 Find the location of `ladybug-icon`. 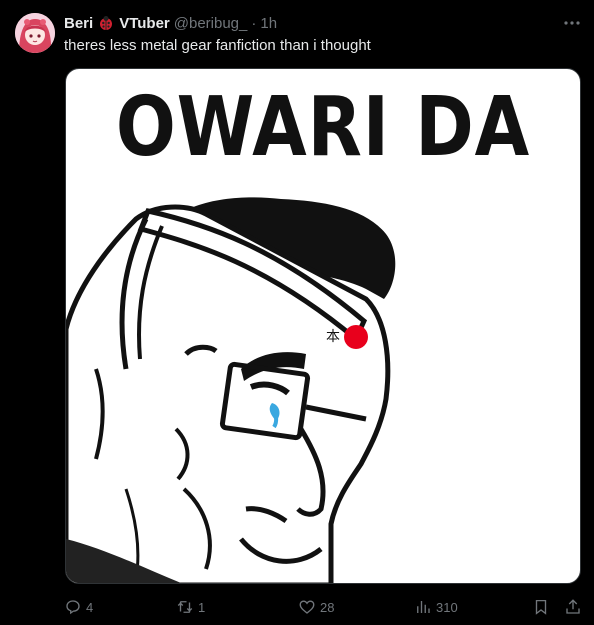

ladybug-icon is located at coordinates (106, 23).